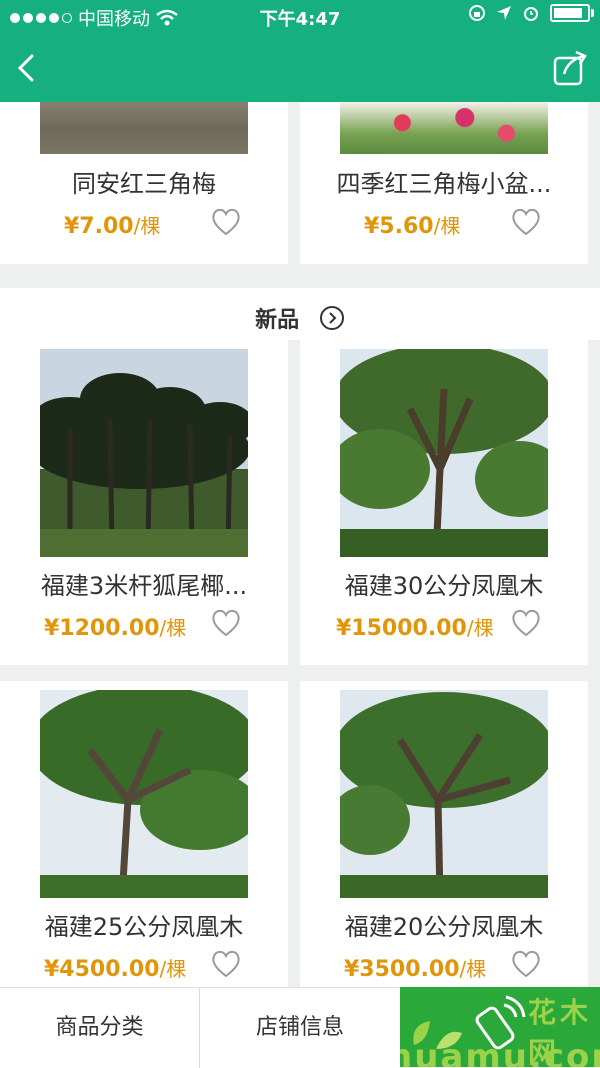 This screenshot has width=600, height=1068. What do you see at coordinates (504, 13) in the screenshot?
I see `location-icon` at bounding box center [504, 13].